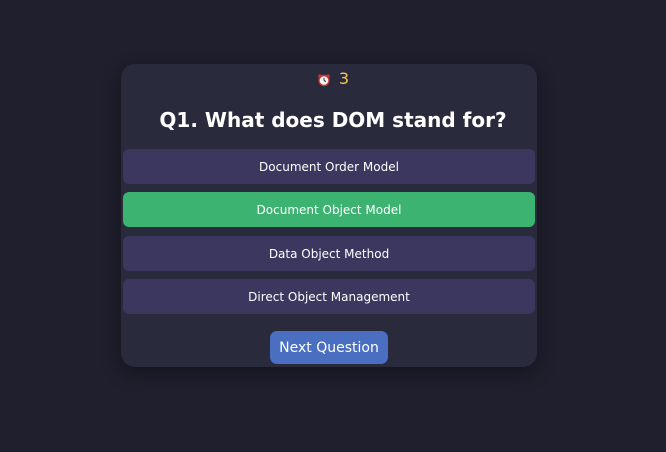 Image resolution: width=666 pixels, height=452 pixels. Describe the element at coordinates (324, 79) in the screenshot. I see `alarm-clock-icon` at that location.